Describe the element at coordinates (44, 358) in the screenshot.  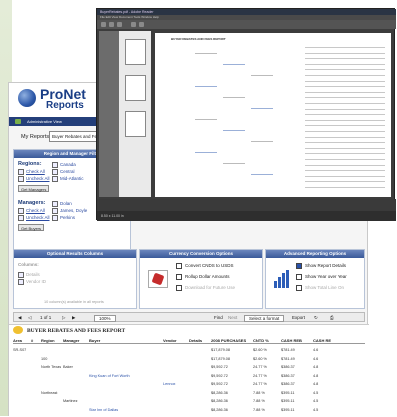
I see `report-cell-region: 100` at that location.